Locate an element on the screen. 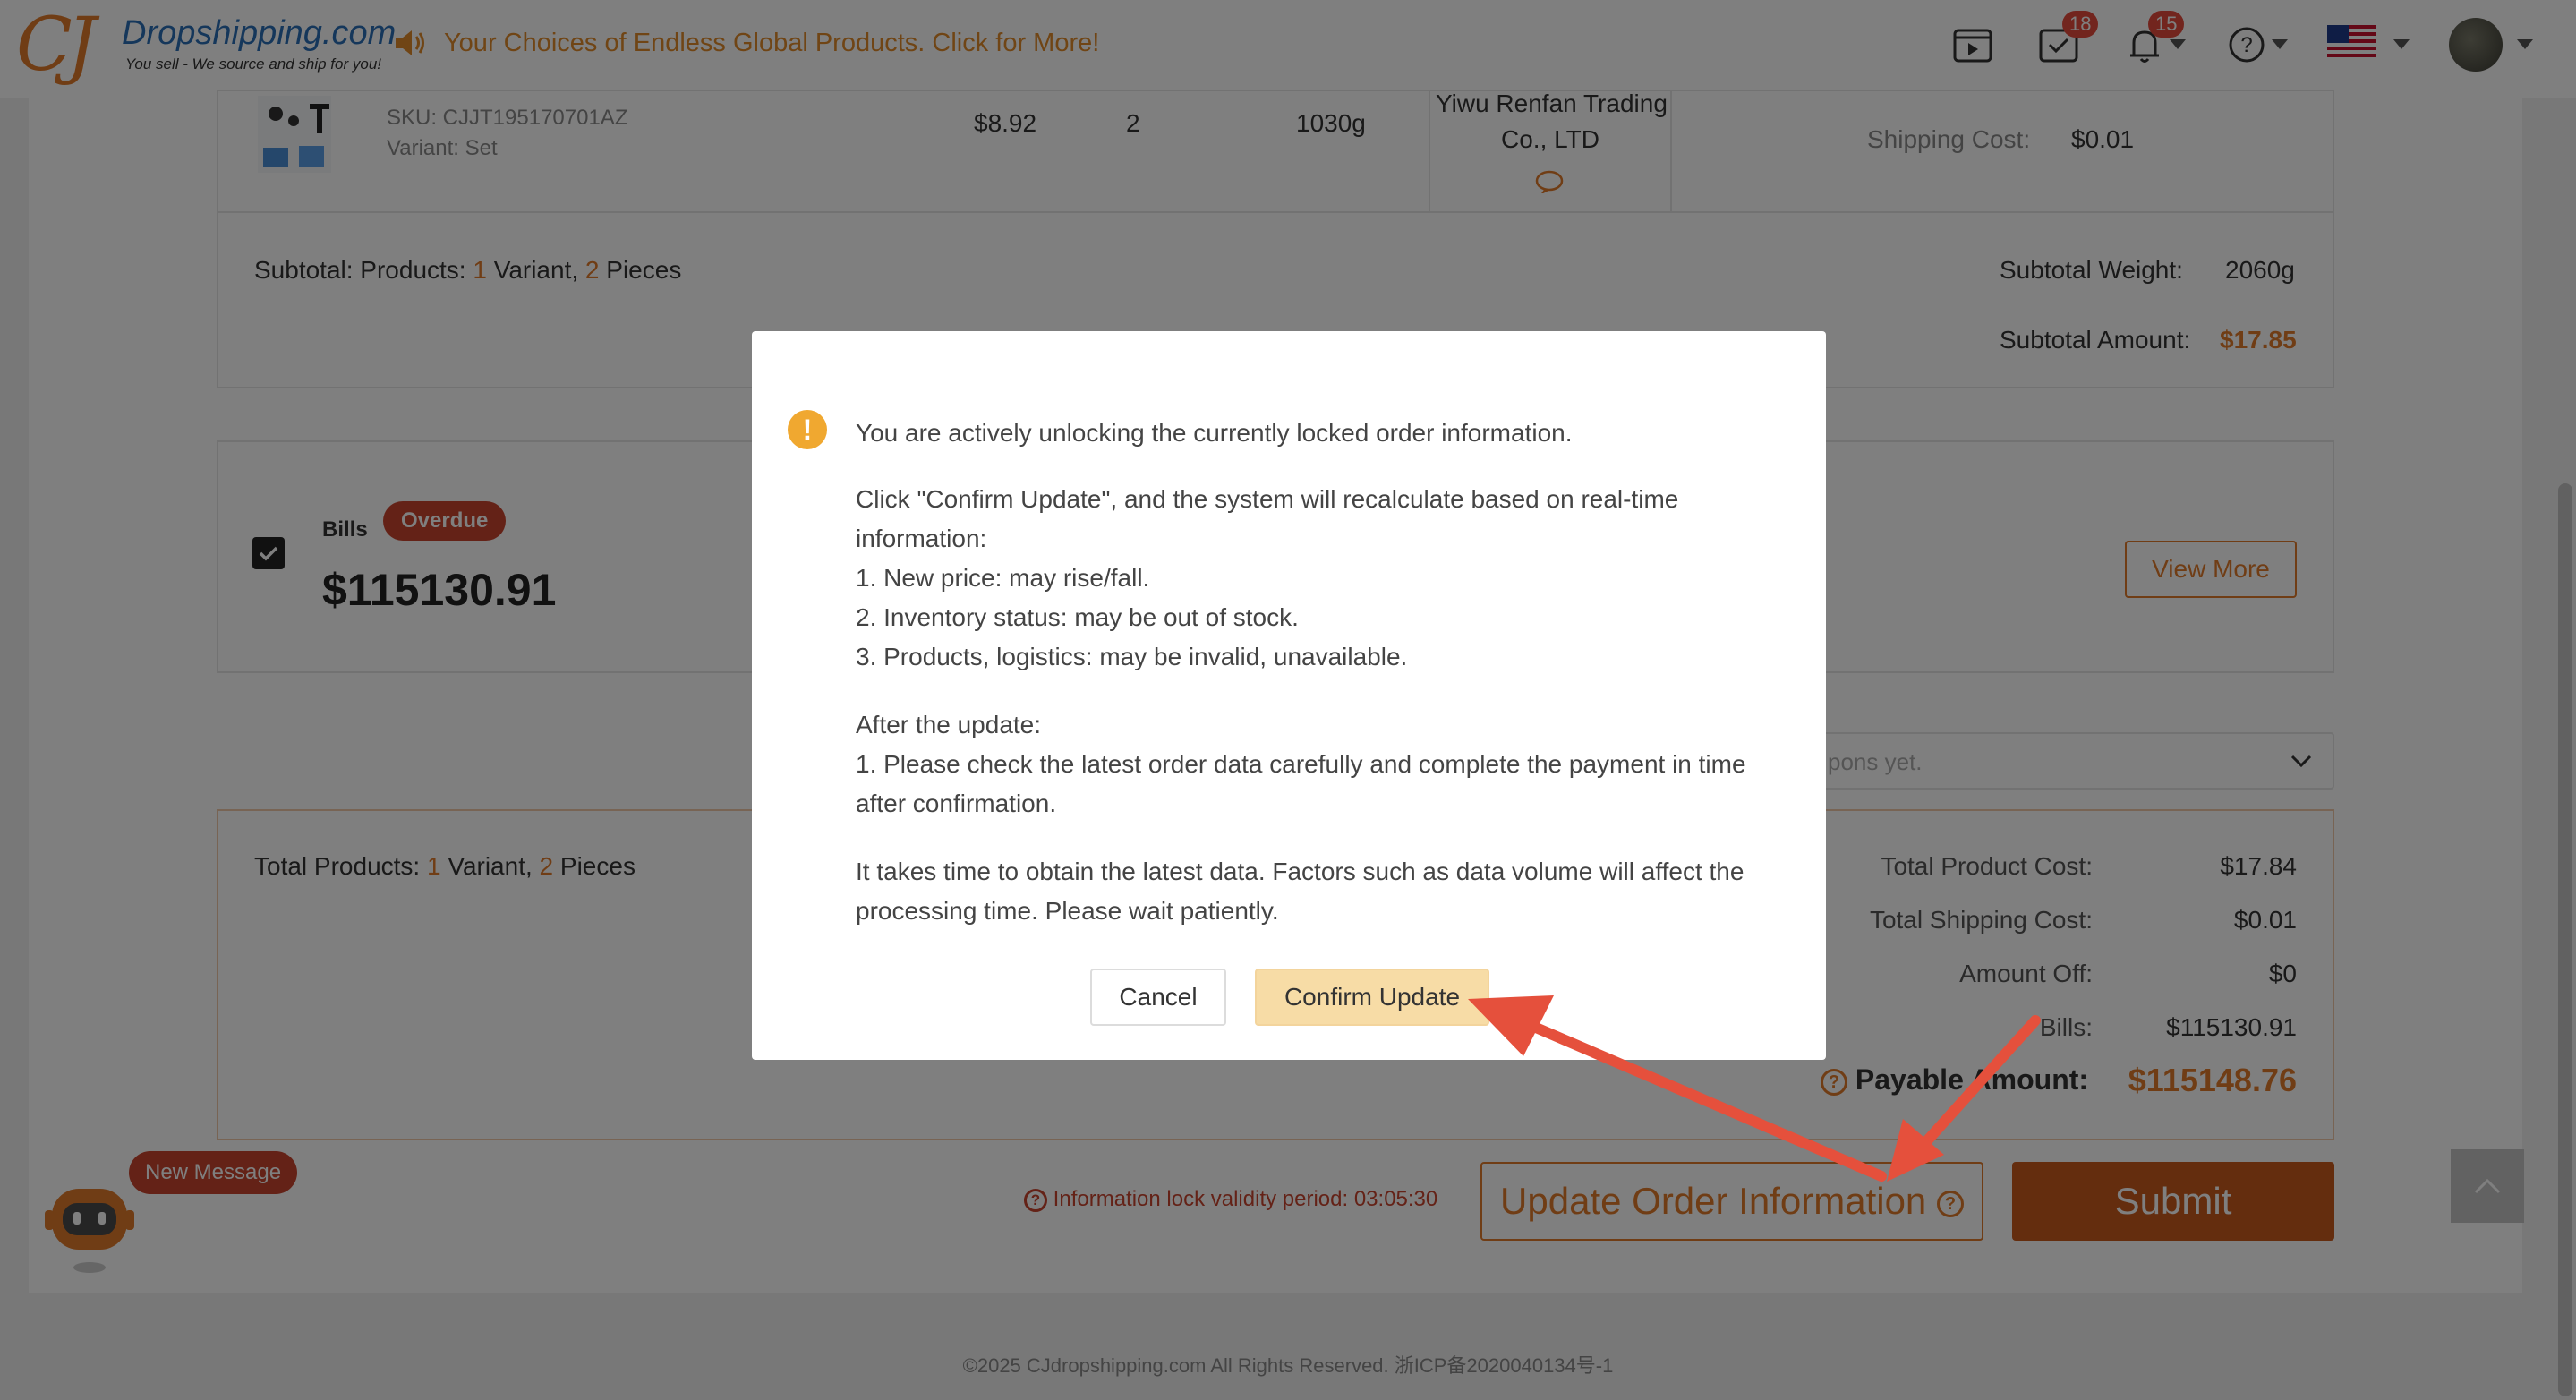 This screenshot has width=2576, height=1400. confirm-update-button: Confirm Update is located at coordinates (1372, 998).